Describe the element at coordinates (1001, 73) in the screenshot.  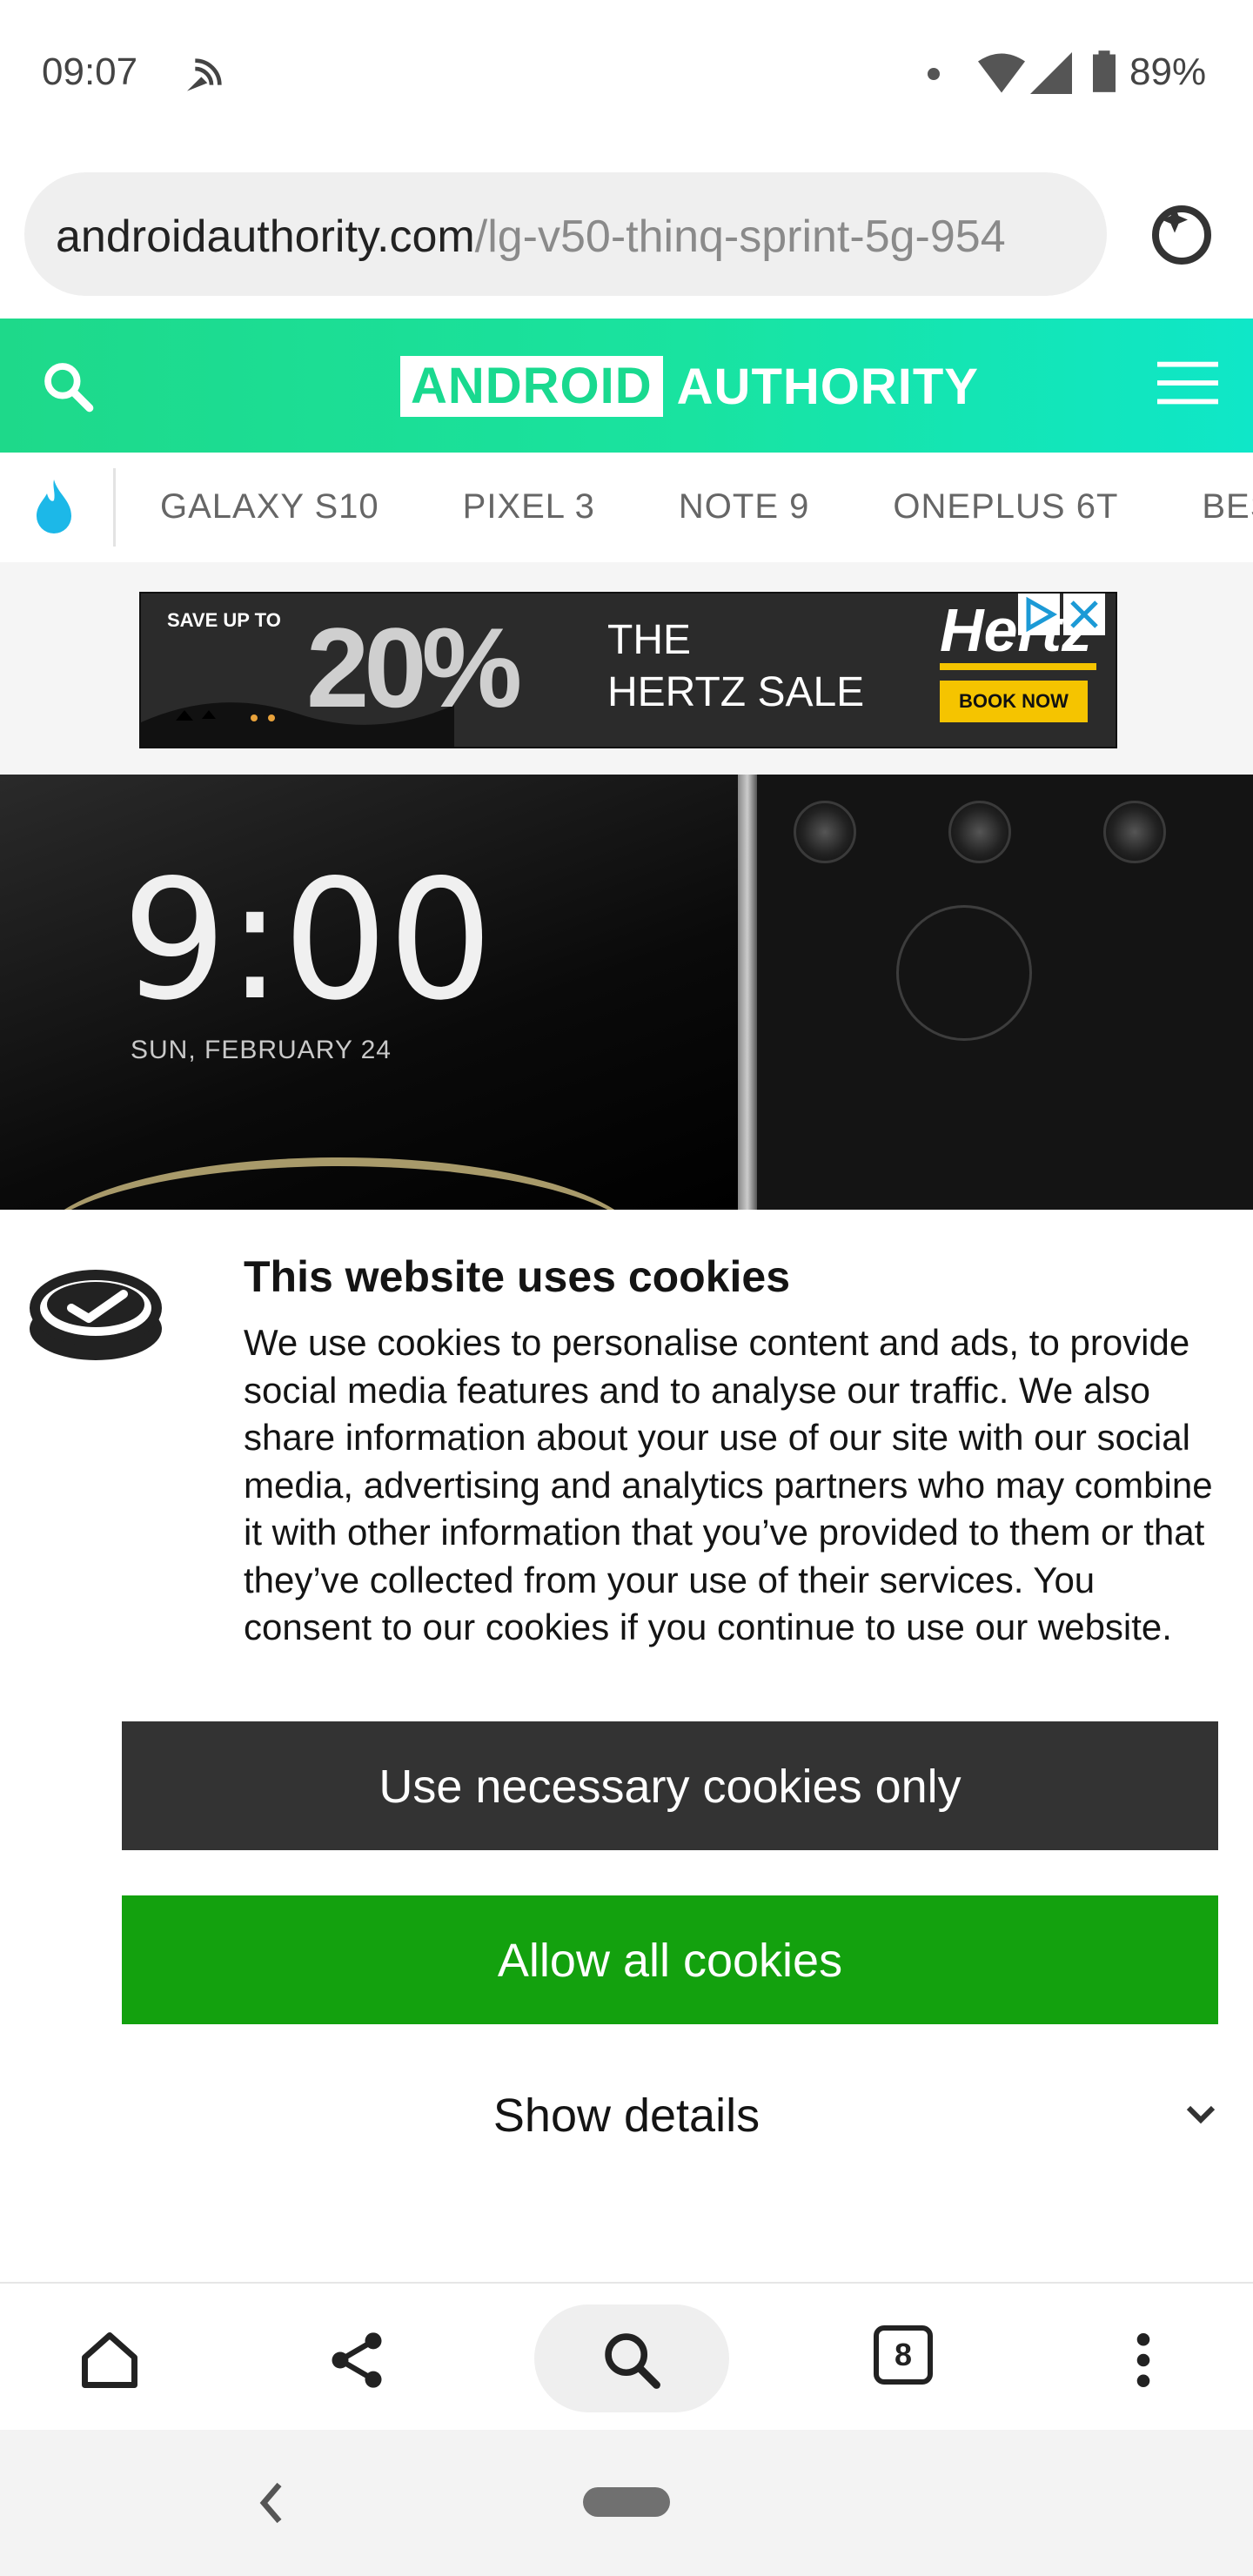
I see `wifi-icon` at that location.